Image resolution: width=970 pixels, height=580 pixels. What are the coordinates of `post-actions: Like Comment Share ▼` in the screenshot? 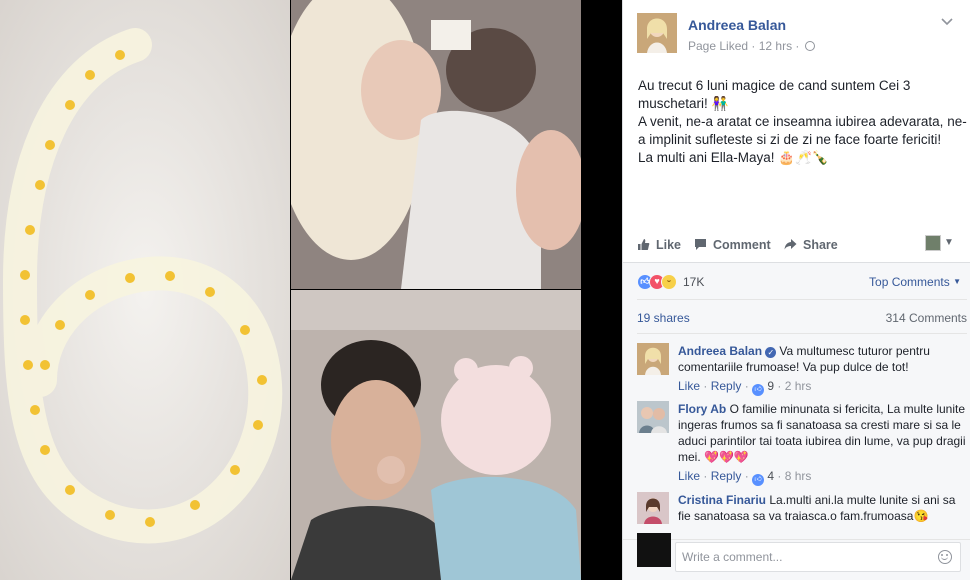 It's located at (802, 245).